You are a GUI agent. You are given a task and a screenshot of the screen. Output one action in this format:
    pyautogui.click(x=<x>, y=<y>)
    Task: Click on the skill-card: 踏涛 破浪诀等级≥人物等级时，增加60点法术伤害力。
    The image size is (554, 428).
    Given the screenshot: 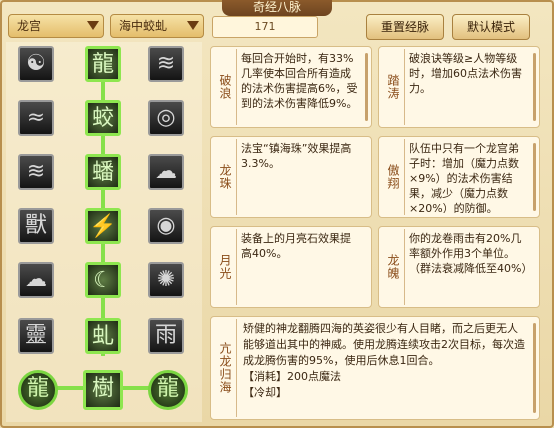 What is the action you would take?
    pyautogui.click(x=459, y=87)
    